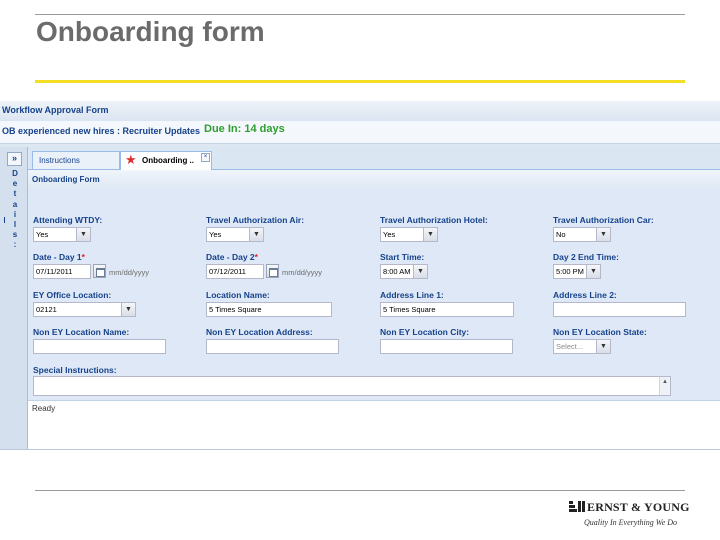  What do you see at coordinates (586, 257) in the screenshot?
I see `day2-end-time-label: Day 2 End Time:` at bounding box center [586, 257].